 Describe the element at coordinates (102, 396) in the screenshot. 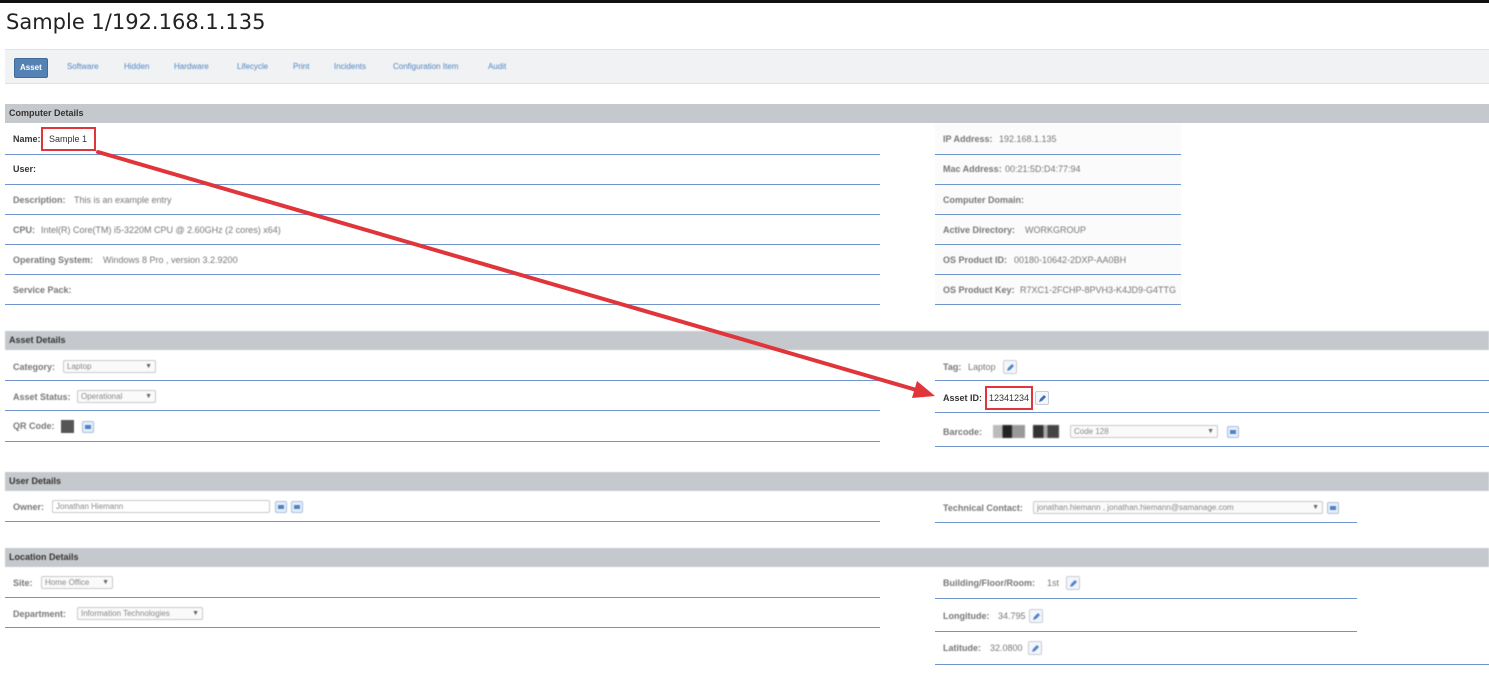

I see `asset-status-select-value: Operational` at that location.